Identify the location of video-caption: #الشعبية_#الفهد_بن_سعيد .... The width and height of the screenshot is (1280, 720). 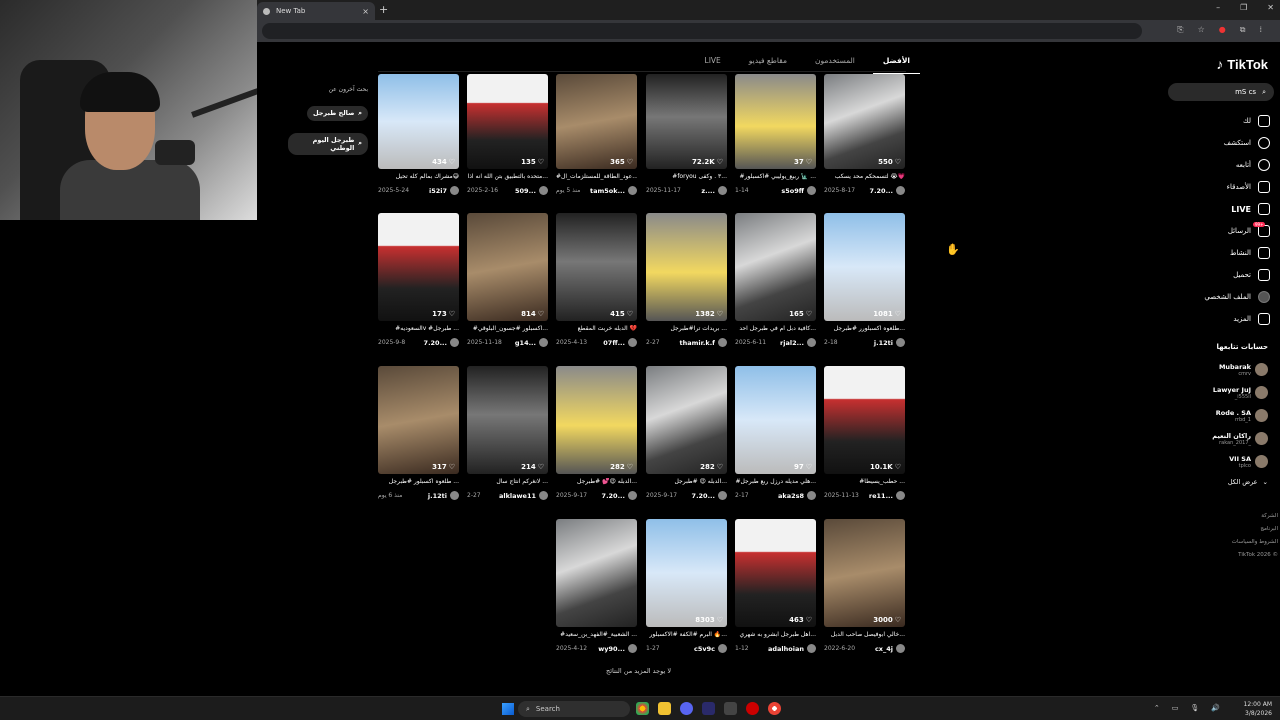
(596, 635).